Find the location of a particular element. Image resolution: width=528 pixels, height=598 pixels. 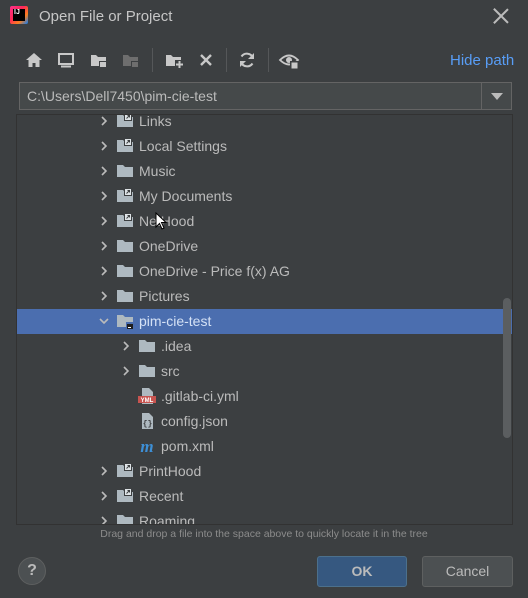

tree-row-label: Music is located at coordinates (157, 171).